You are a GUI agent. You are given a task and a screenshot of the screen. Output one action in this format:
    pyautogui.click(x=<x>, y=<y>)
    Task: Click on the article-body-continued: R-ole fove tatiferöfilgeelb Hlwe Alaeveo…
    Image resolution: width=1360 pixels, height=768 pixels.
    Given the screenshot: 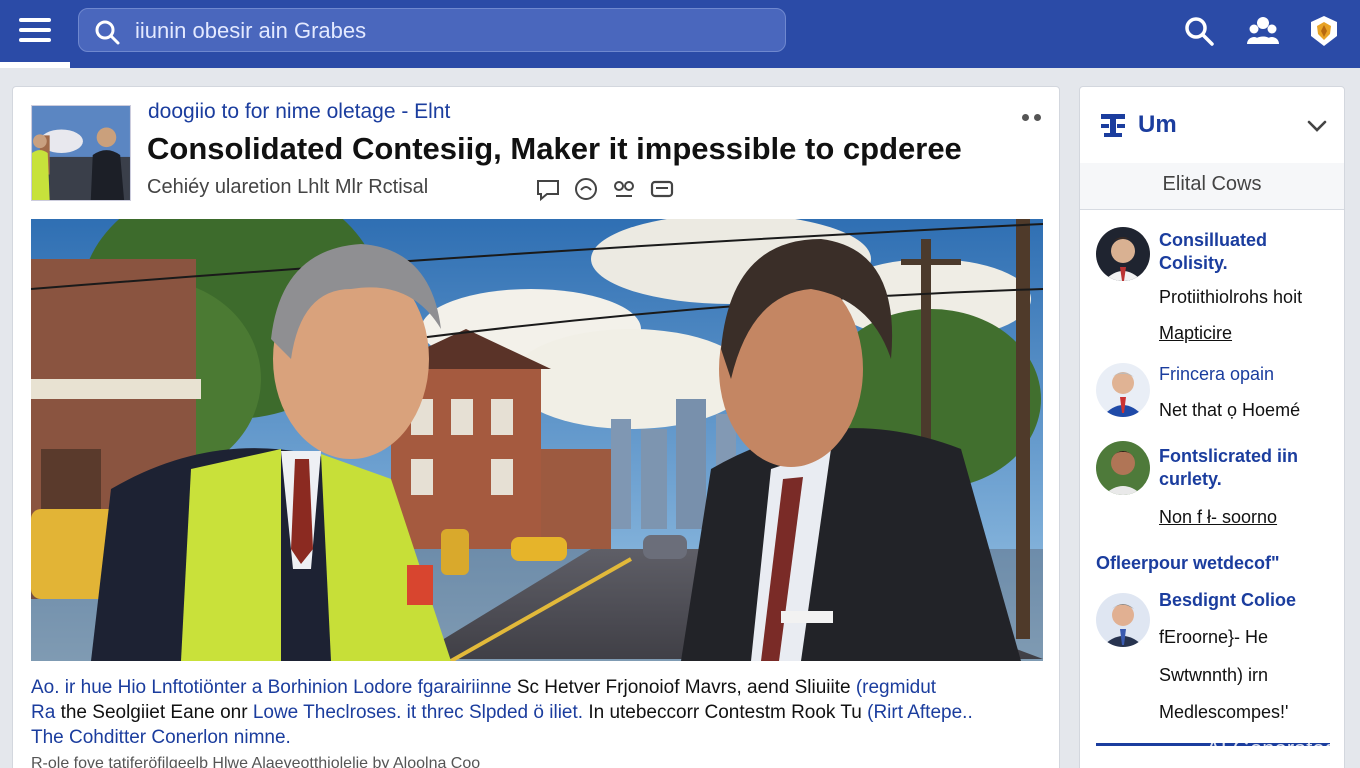 What is the action you would take?
    pyautogui.click(x=256, y=761)
    